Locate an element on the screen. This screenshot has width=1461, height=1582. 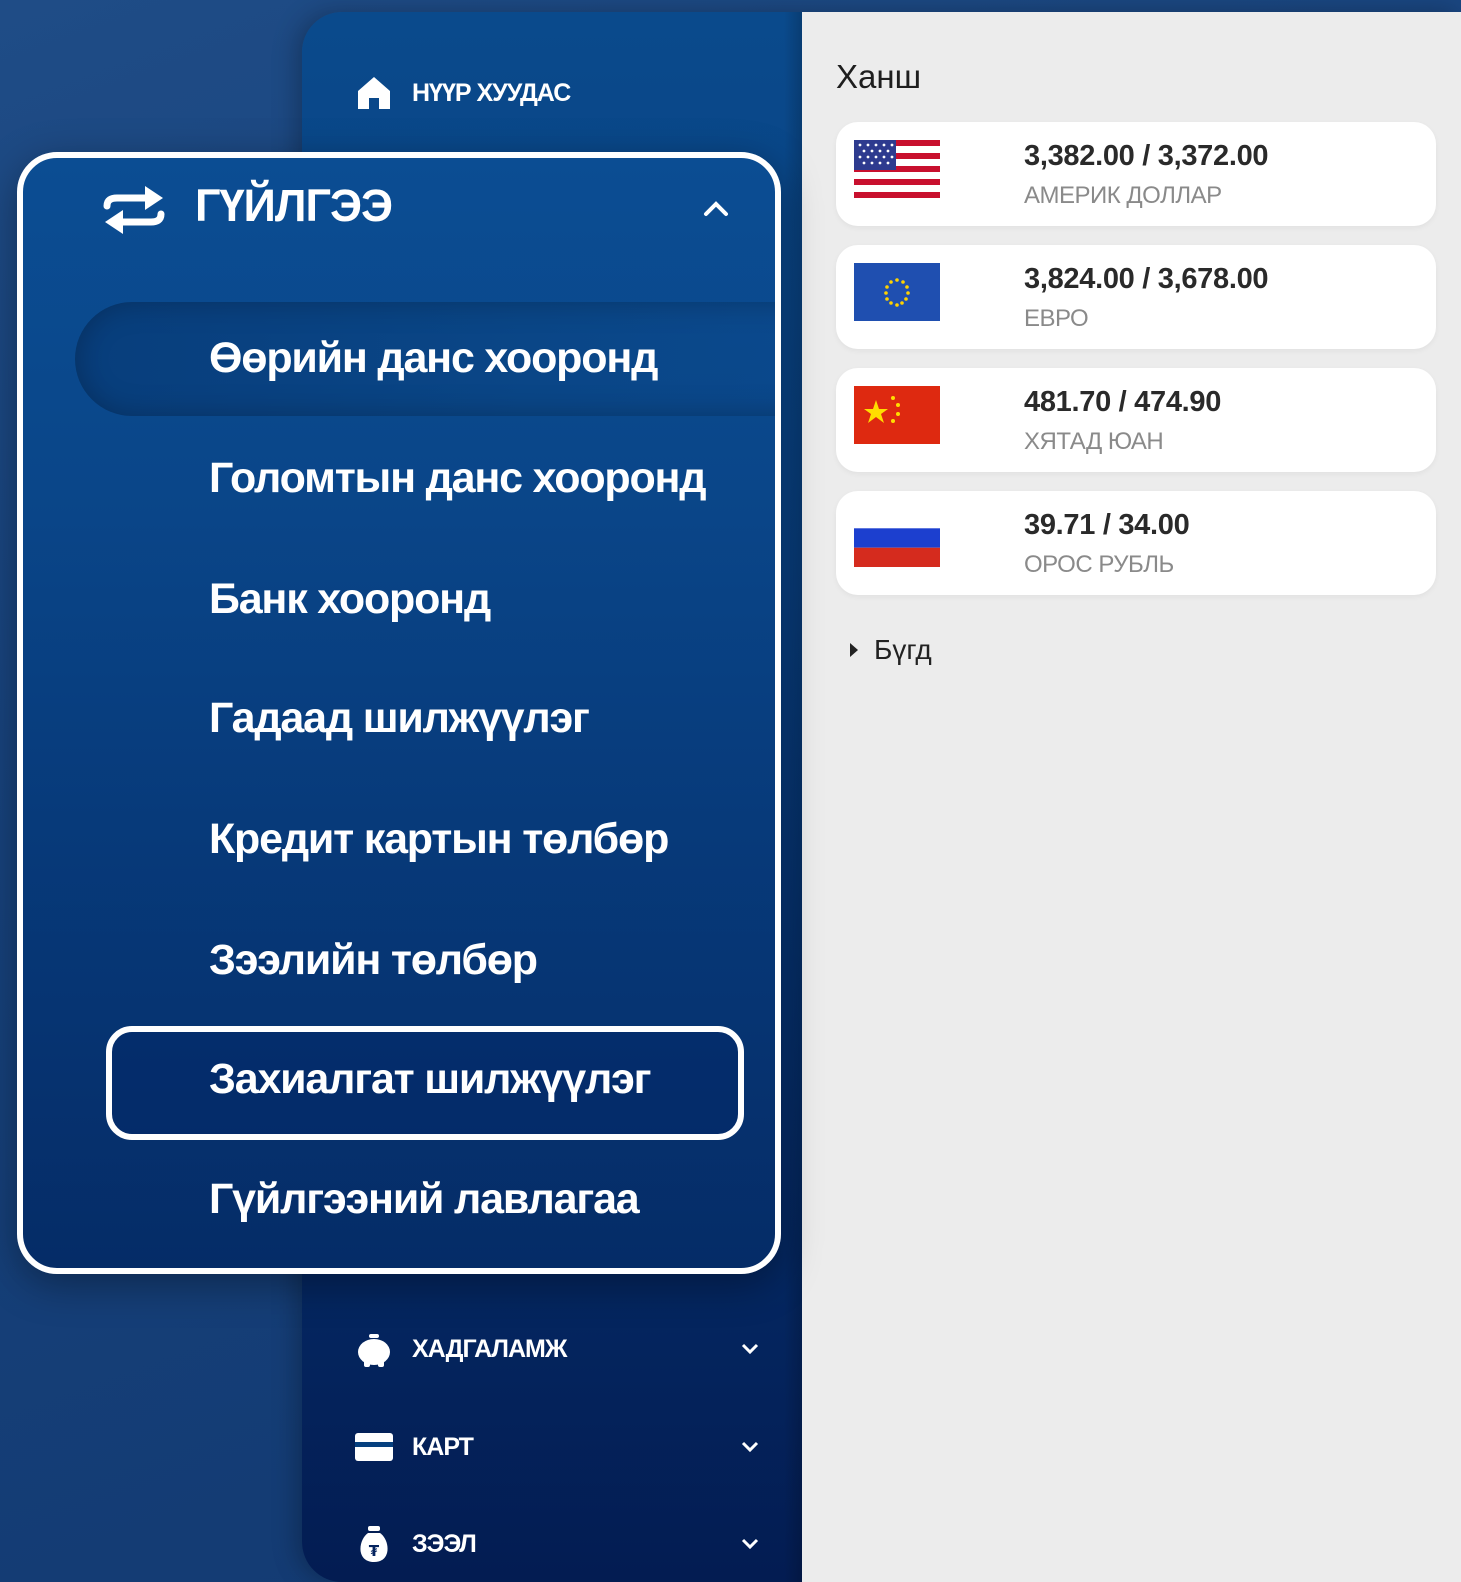
russia-flag-icon is located at coordinates (897, 538).